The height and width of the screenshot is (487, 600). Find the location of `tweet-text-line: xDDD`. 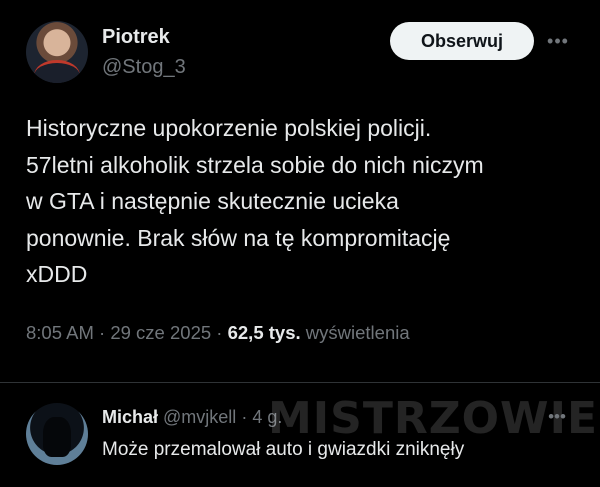

tweet-text-line: xDDD is located at coordinates (57, 274).